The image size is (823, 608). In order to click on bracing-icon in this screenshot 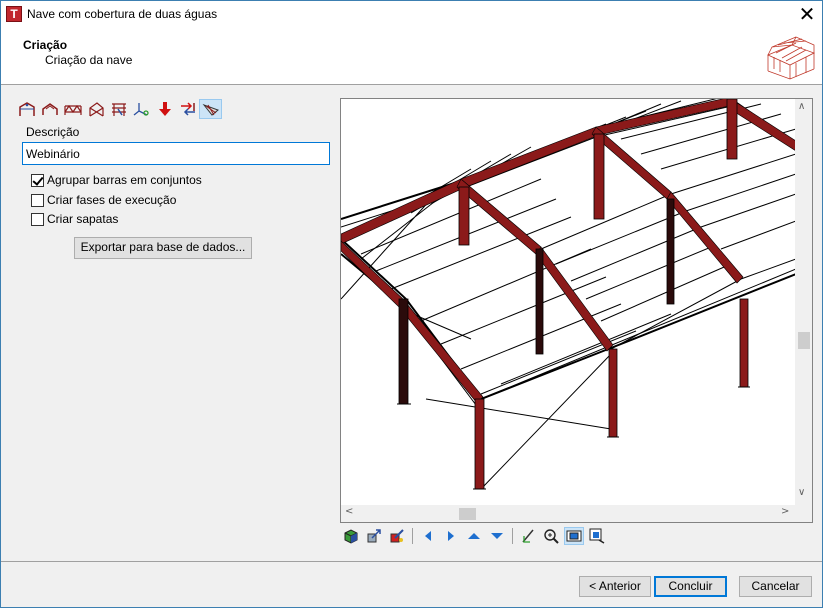, I will do `click(95, 109)`.